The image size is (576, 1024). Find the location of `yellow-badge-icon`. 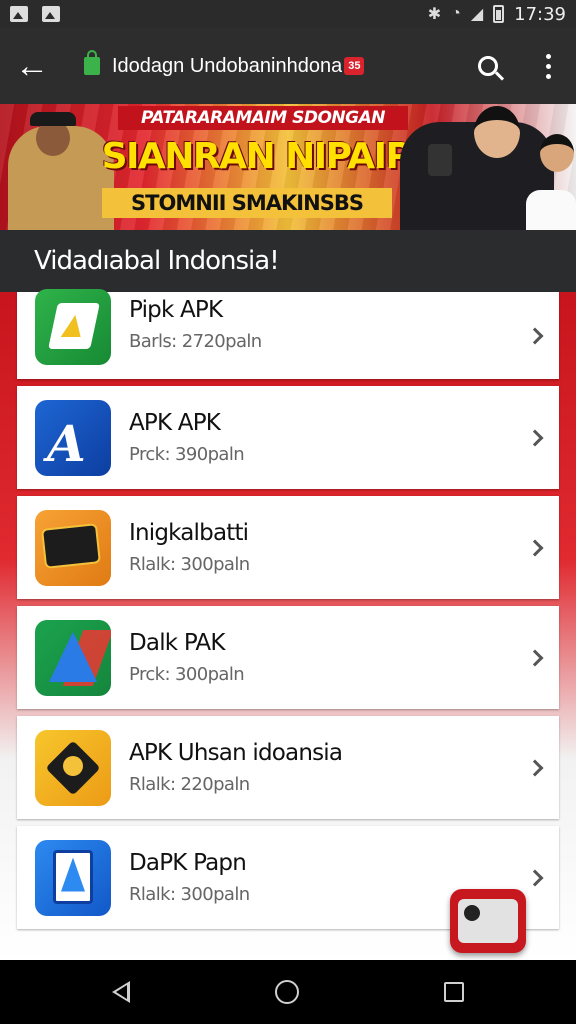

yellow-badge-icon is located at coordinates (73, 767).